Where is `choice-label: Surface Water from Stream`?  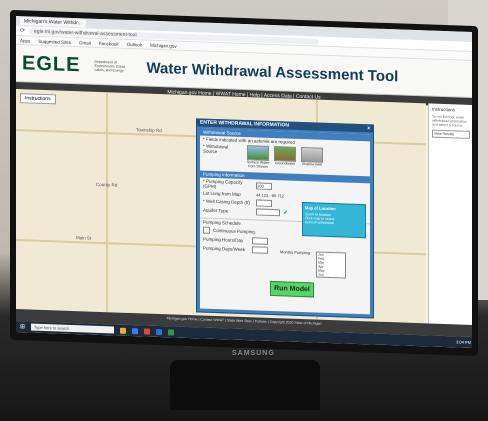 choice-label: Surface Water from Stream is located at coordinates (258, 164).